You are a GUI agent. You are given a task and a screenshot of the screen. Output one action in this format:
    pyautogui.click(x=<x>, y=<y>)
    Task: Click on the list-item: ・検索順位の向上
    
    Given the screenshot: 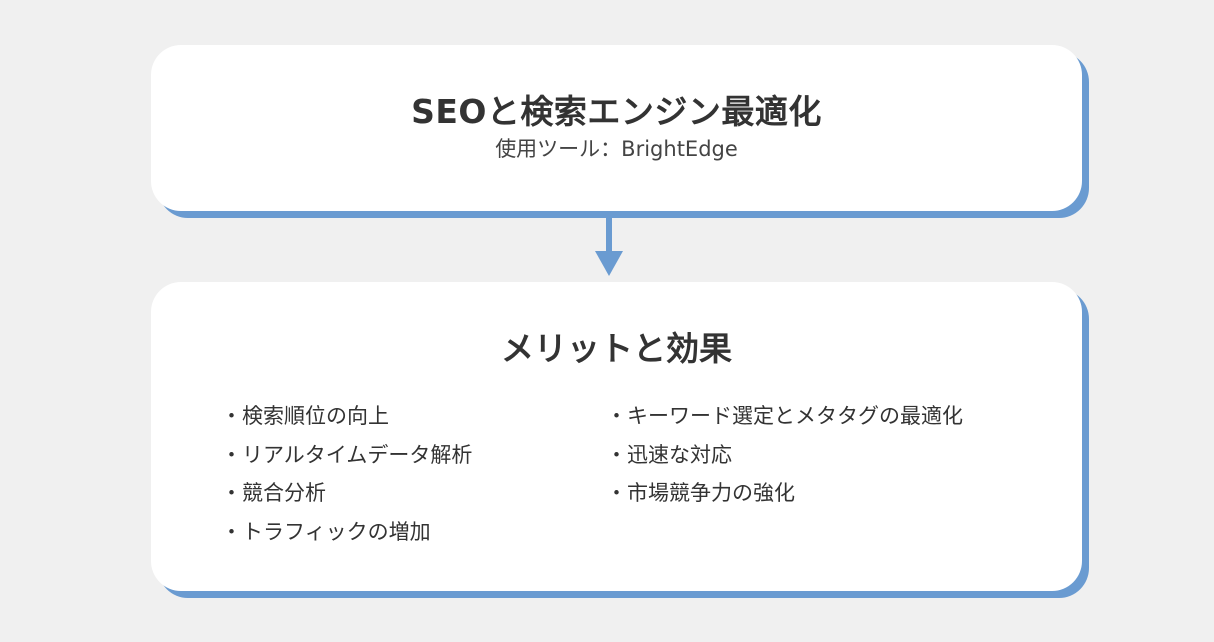 What is the action you would take?
    pyautogui.click(x=305, y=416)
    